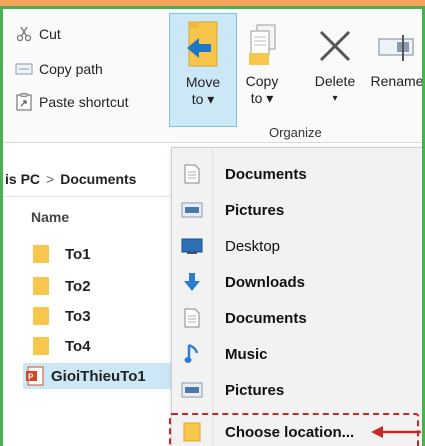 Image resolution: width=425 pixels, height=446 pixels. What do you see at coordinates (78, 316) in the screenshot?
I see `file-name: To3` at bounding box center [78, 316].